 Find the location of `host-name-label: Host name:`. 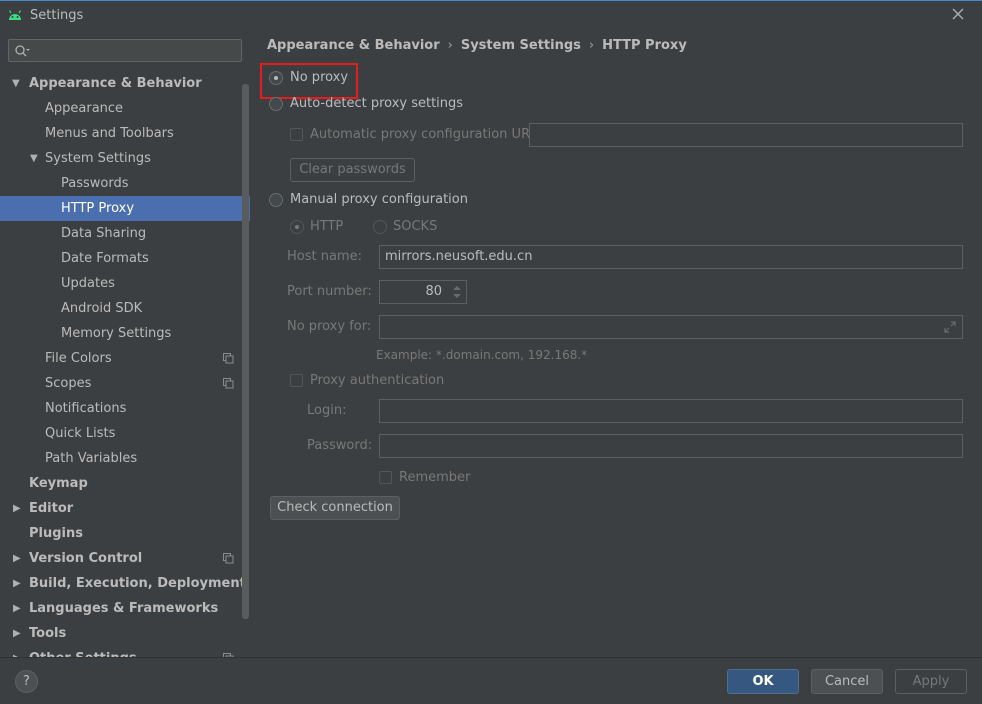

host-name-label: Host name: is located at coordinates (324, 256).